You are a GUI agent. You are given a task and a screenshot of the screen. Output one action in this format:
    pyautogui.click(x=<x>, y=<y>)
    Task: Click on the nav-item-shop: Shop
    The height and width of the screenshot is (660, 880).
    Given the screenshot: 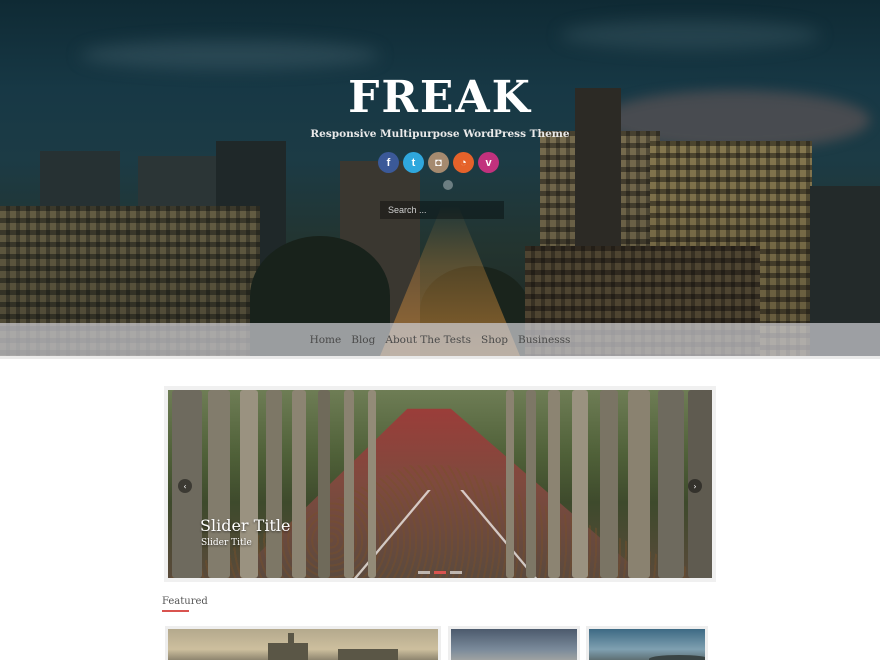 What is the action you would take?
    pyautogui.click(x=494, y=340)
    